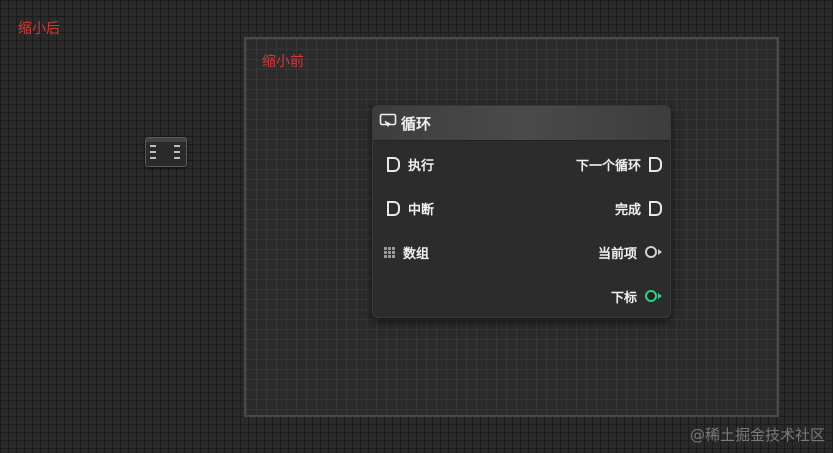 The width and height of the screenshot is (833, 453). Describe the element at coordinates (416, 254) in the screenshot. I see `pin-label: 数组` at that location.